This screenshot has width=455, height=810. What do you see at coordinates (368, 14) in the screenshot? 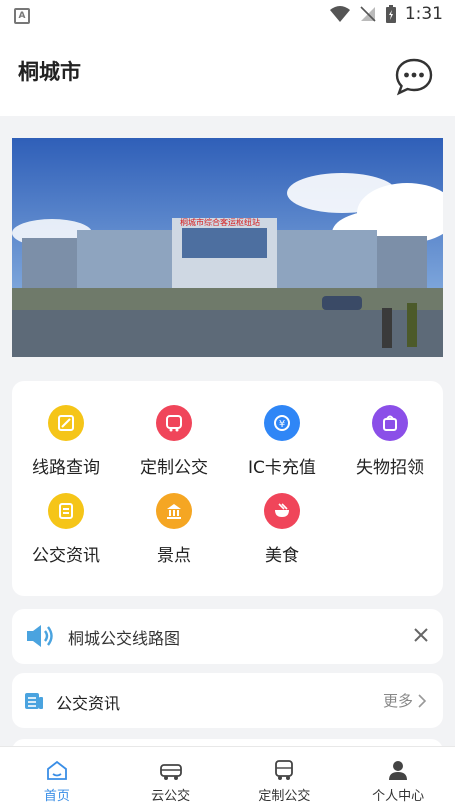
I see `no-signal-icon` at bounding box center [368, 14].